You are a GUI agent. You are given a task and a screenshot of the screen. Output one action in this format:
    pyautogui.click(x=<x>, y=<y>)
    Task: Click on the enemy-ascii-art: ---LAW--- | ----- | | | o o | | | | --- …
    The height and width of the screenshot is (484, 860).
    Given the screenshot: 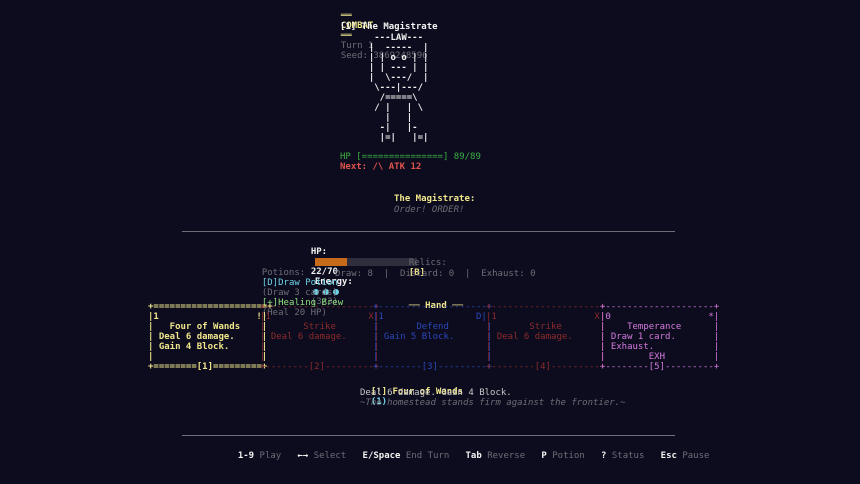 What is the action you would take?
    pyautogui.click(x=398, y=88)
    